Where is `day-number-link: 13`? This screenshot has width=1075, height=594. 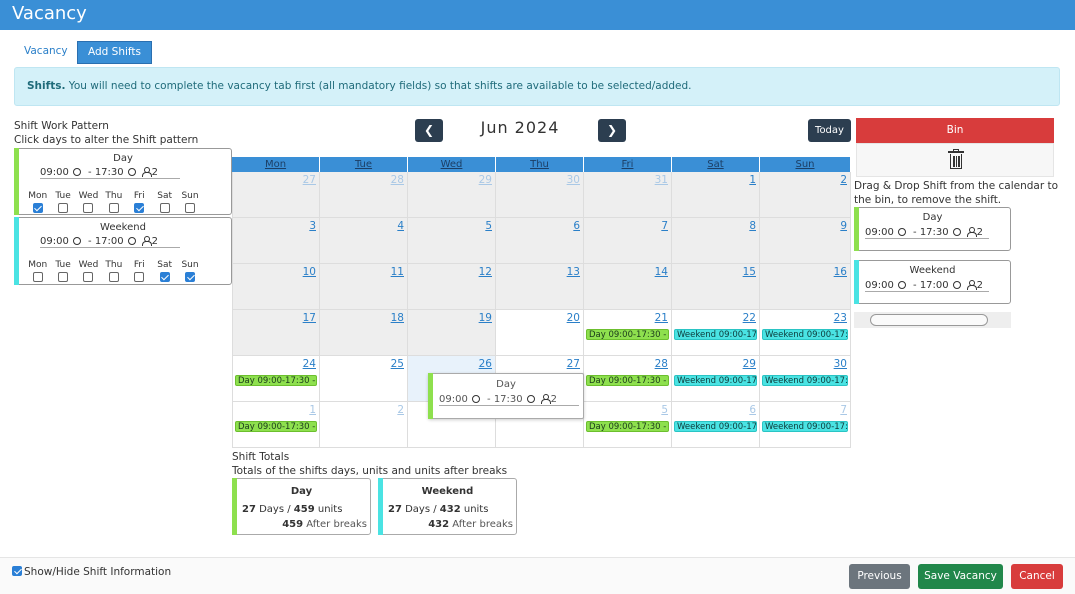 day-number-link: 13 is located at coordinates (573, 272).